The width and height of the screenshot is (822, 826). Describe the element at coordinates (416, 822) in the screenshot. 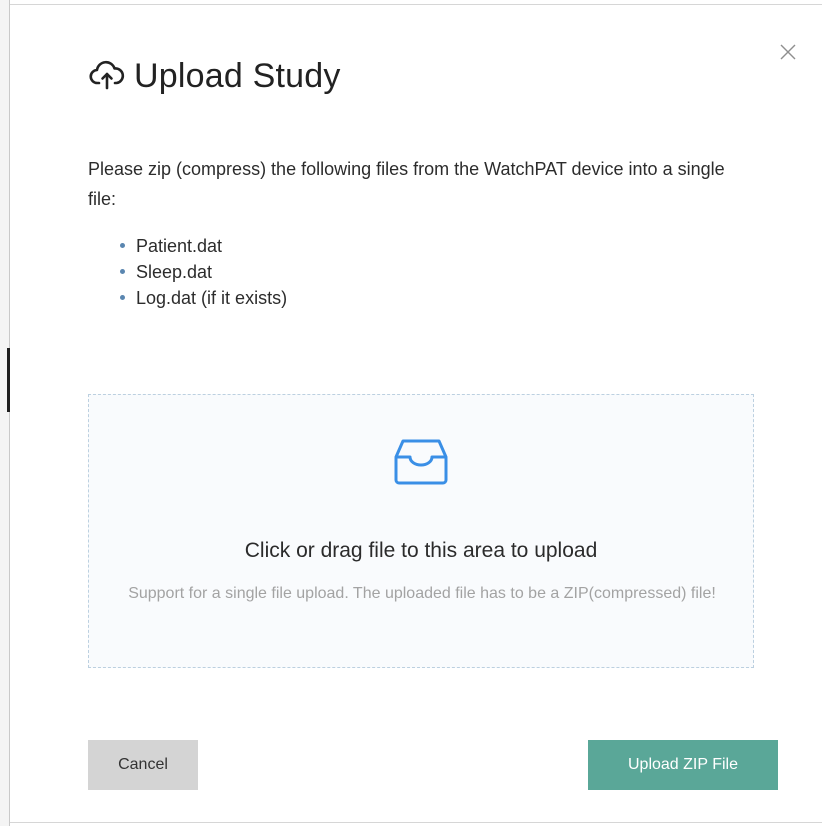

I see `dialog-bottom-border` at that location.